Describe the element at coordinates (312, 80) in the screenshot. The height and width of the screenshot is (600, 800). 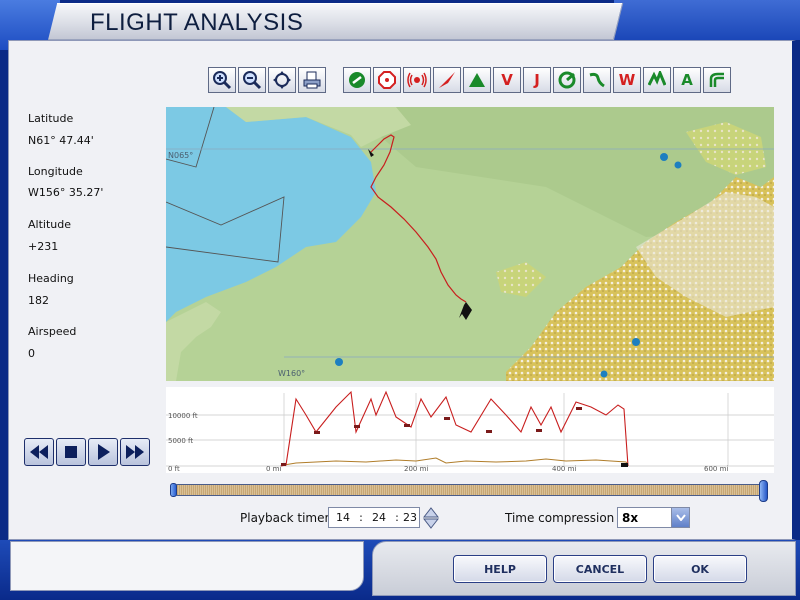
I see `print-icon` at that location.